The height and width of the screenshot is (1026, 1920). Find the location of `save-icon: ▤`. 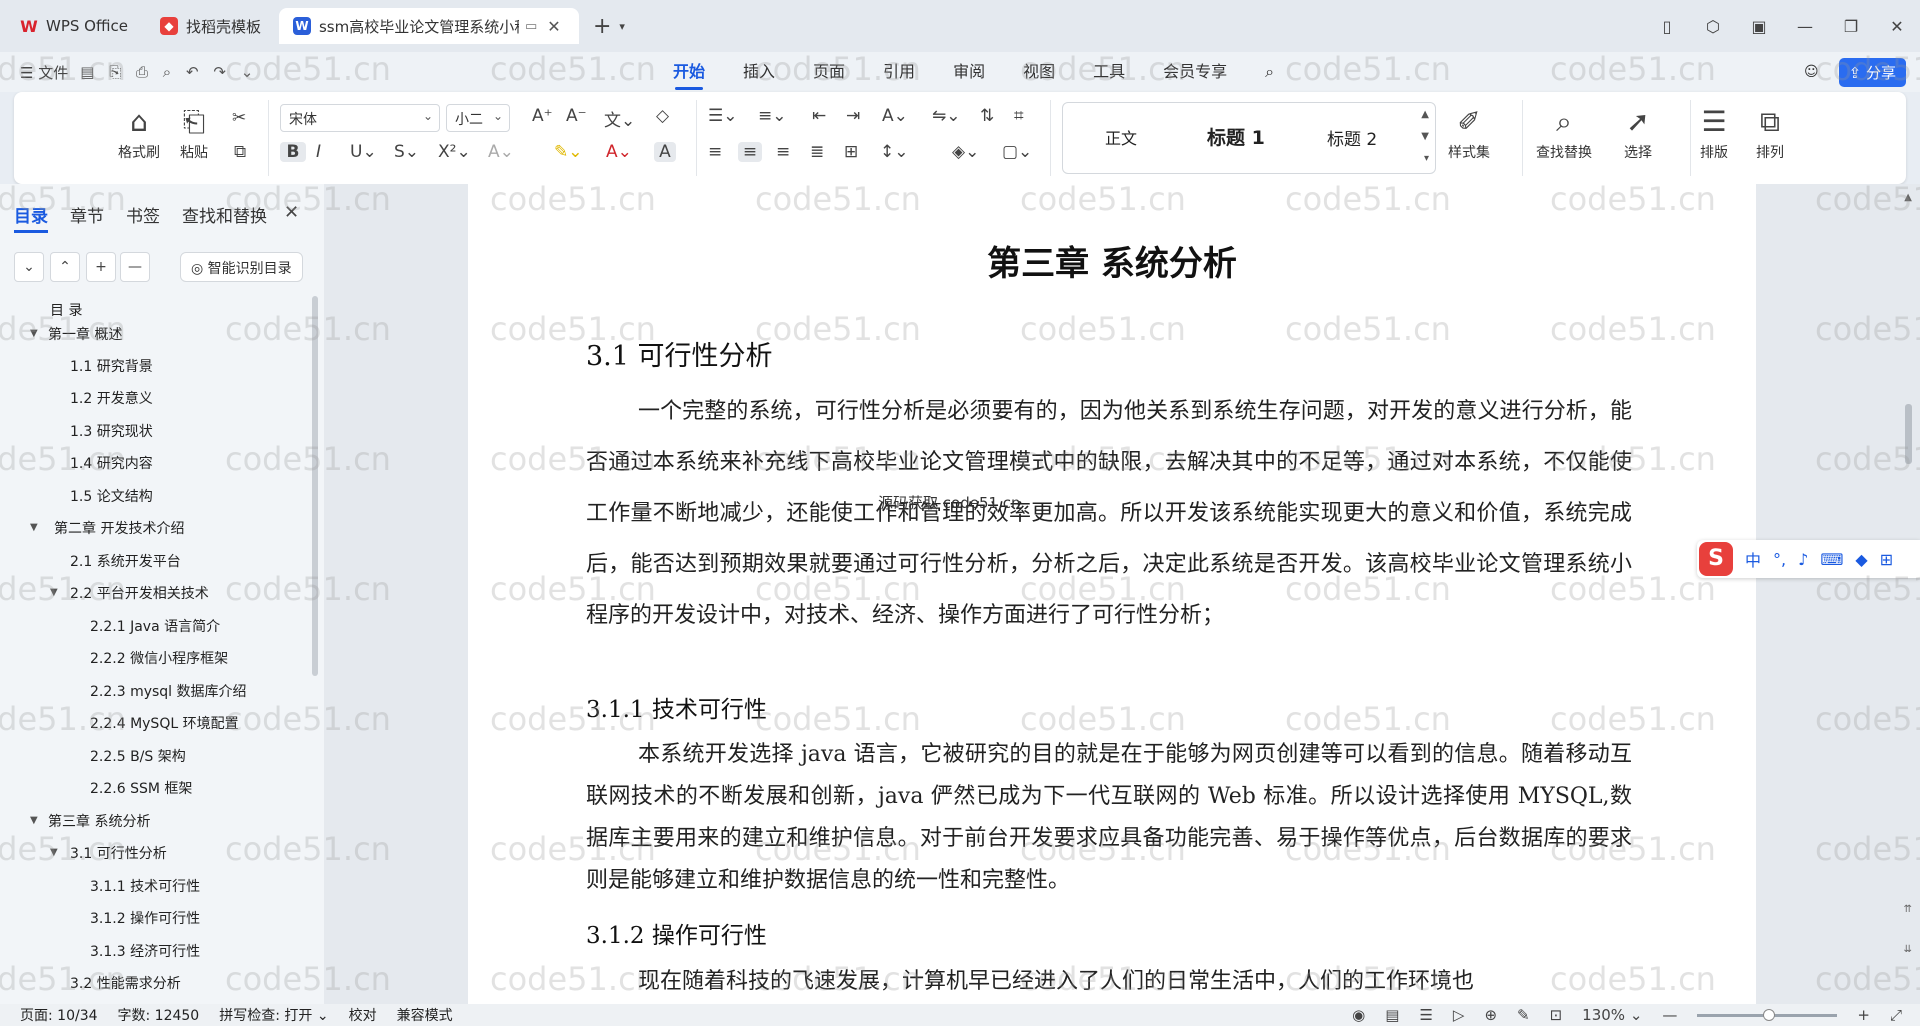

save-icon: ▤ is located at coordinates (87, 72).